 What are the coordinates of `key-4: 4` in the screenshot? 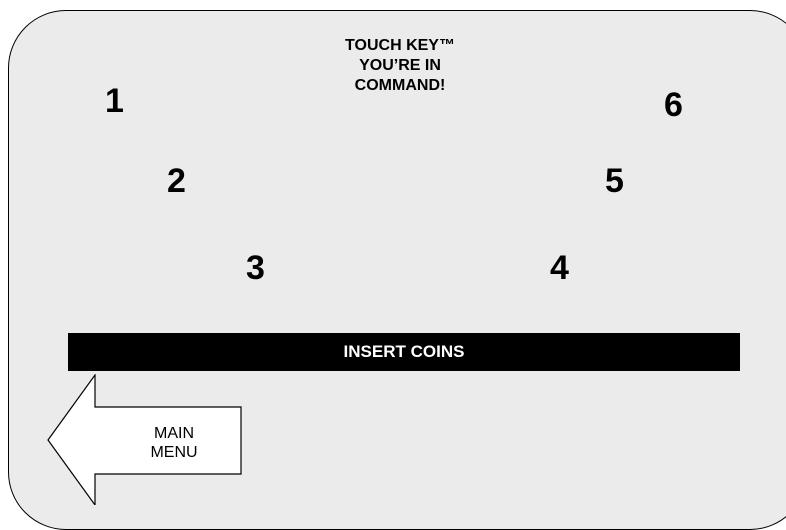 It's located at (559, 268).